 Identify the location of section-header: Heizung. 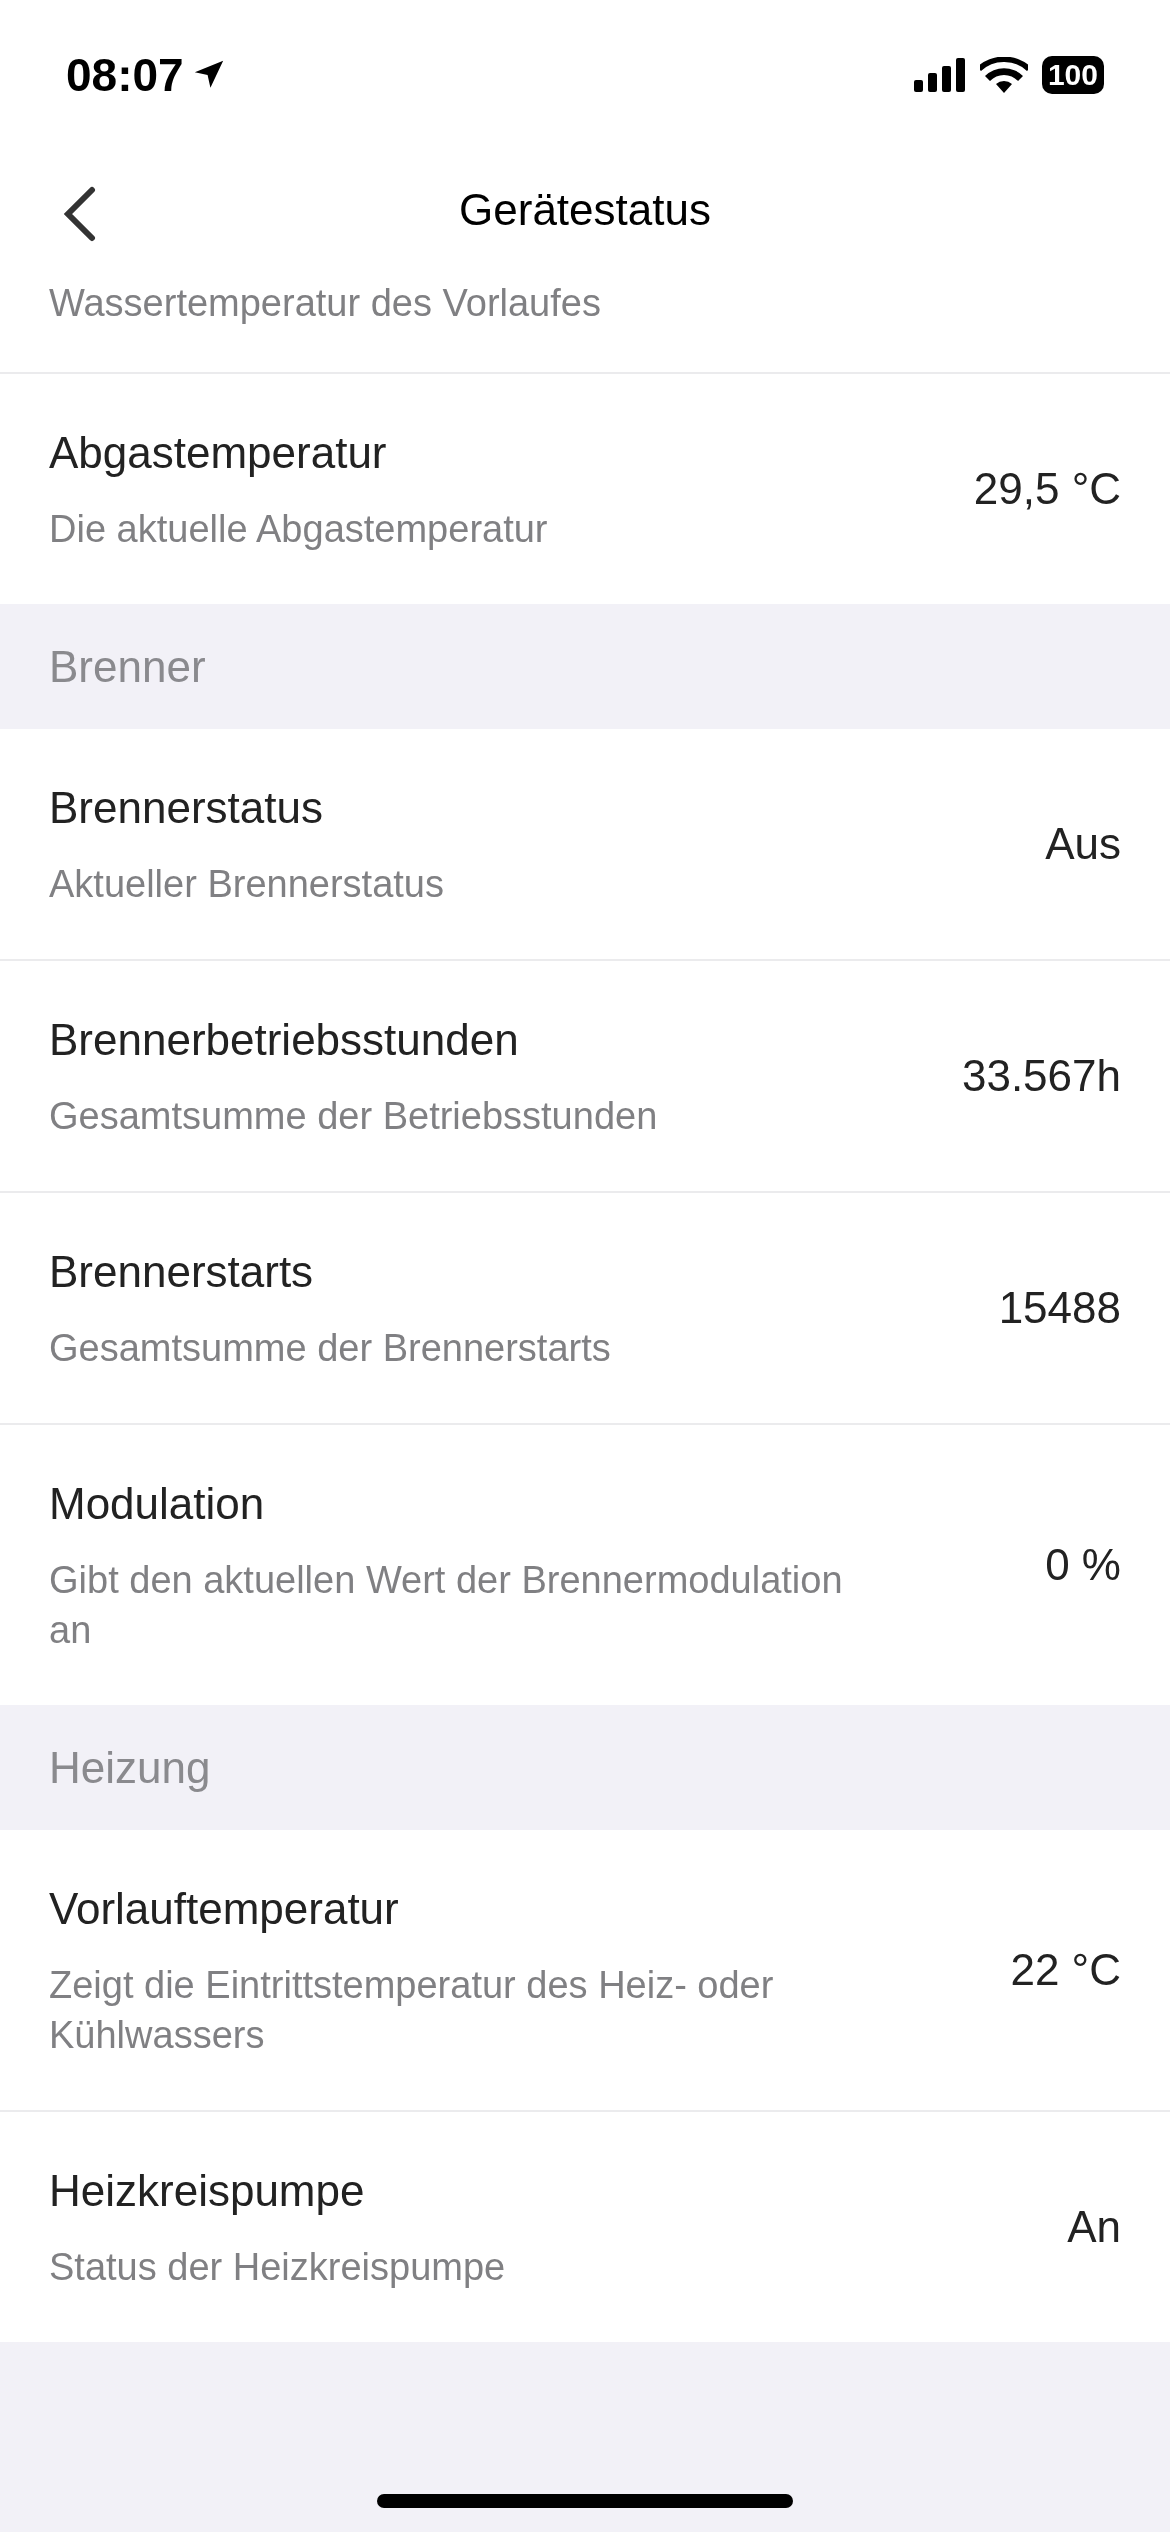
(130, 1767).